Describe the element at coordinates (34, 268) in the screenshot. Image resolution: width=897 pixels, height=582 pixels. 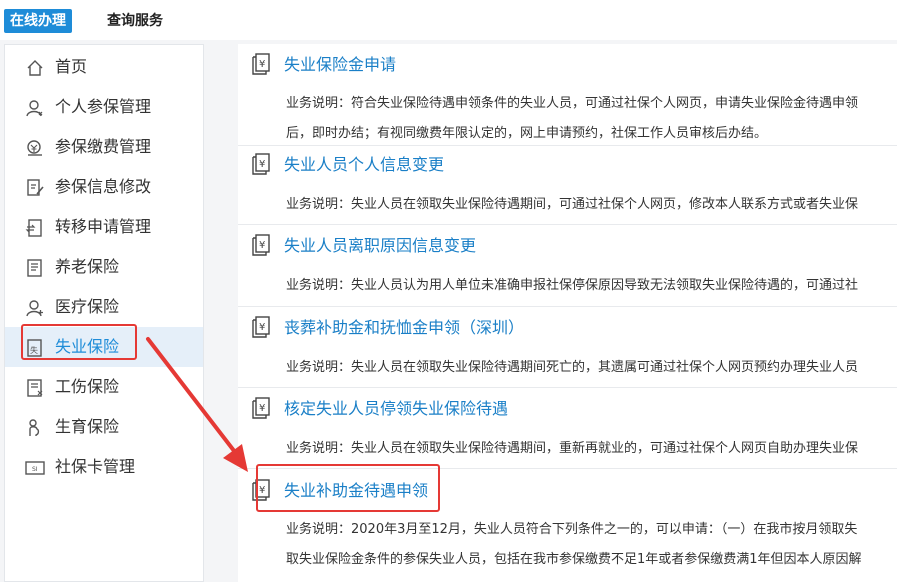
I see `document-icon` at that location.